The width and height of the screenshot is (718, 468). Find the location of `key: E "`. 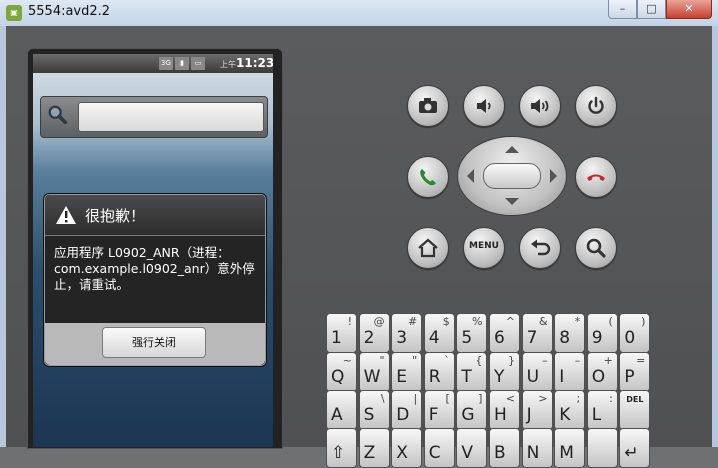

key: E " is located at coordinates (407, 372).